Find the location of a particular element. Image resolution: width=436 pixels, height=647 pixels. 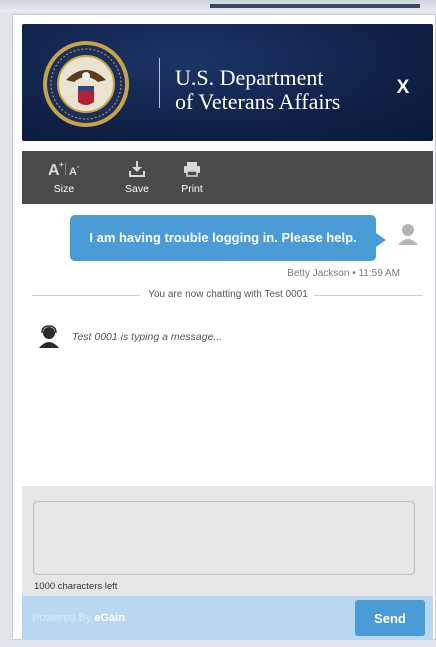

agency-title: U.S. Department of Veterans Affairs is located at coordinates (257, 90).